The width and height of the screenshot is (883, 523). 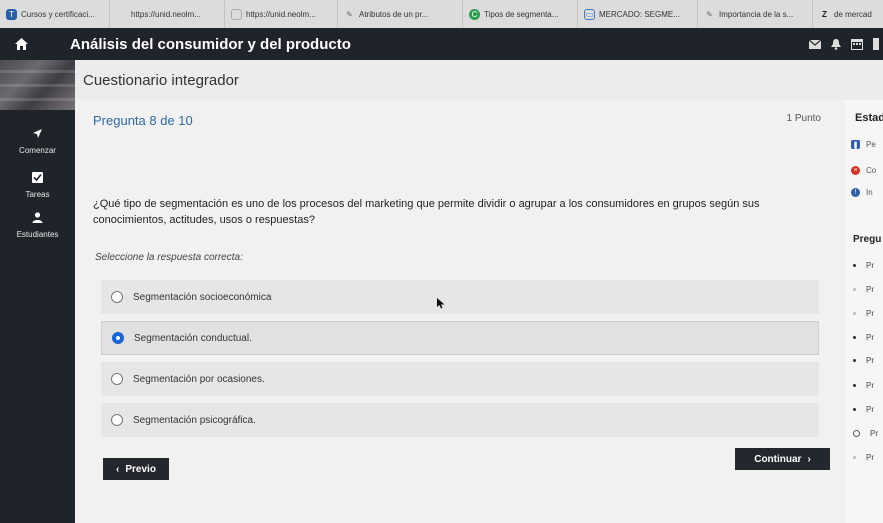 What do you see at coordinates (441, 44) in the screenshot?
I see `app-header: Análisis del consumidor y del producto` at bounding box center [441, 44].